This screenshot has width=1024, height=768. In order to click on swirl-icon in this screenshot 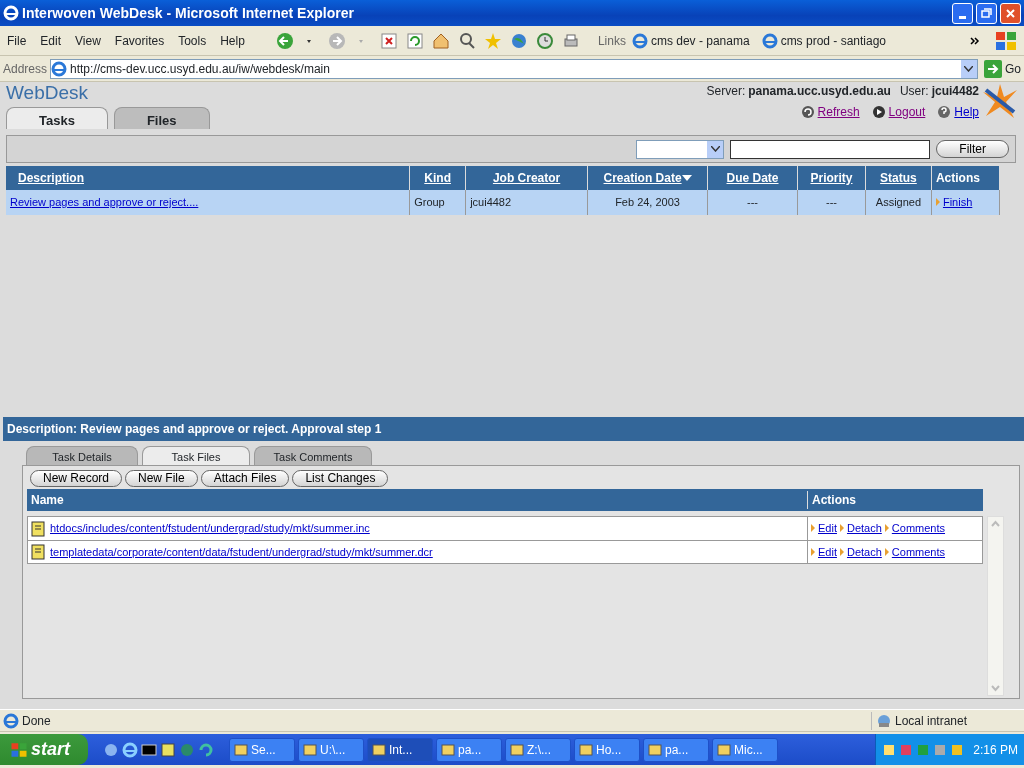, I will do `click(206, 749)`.